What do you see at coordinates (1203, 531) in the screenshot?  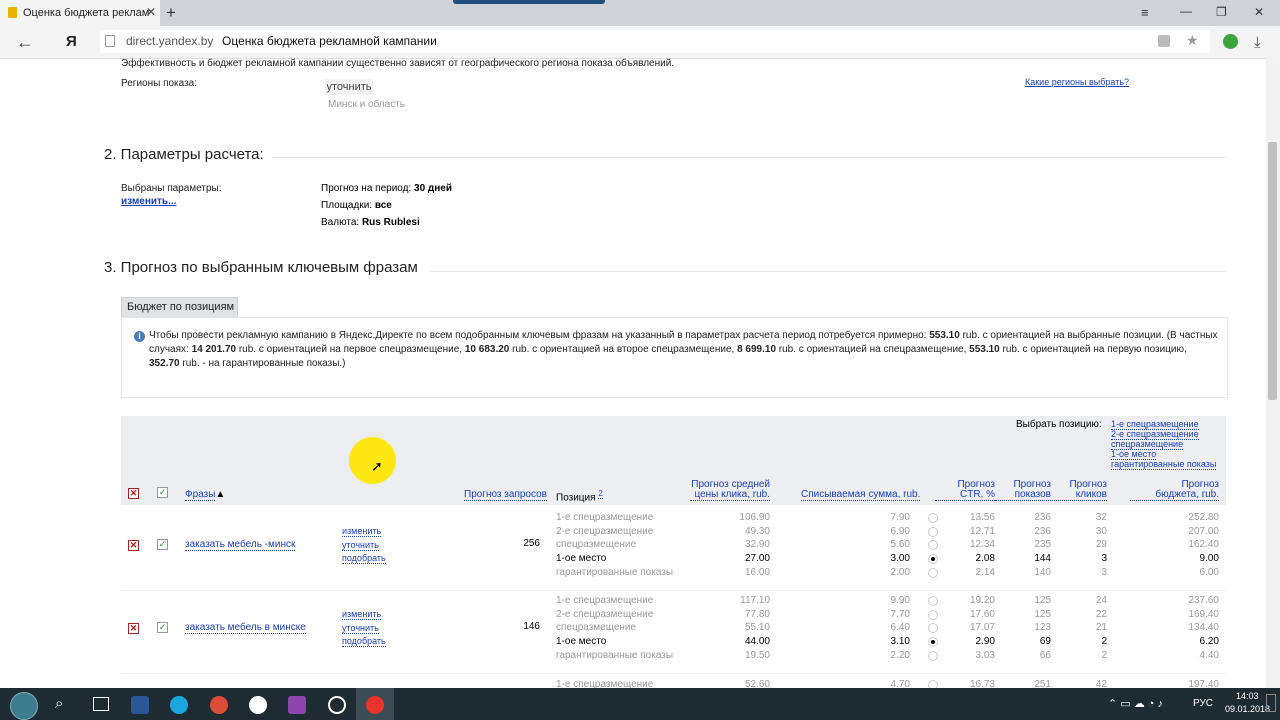 I see `position-budget: 207.00` at bounding box center [1203, 531].